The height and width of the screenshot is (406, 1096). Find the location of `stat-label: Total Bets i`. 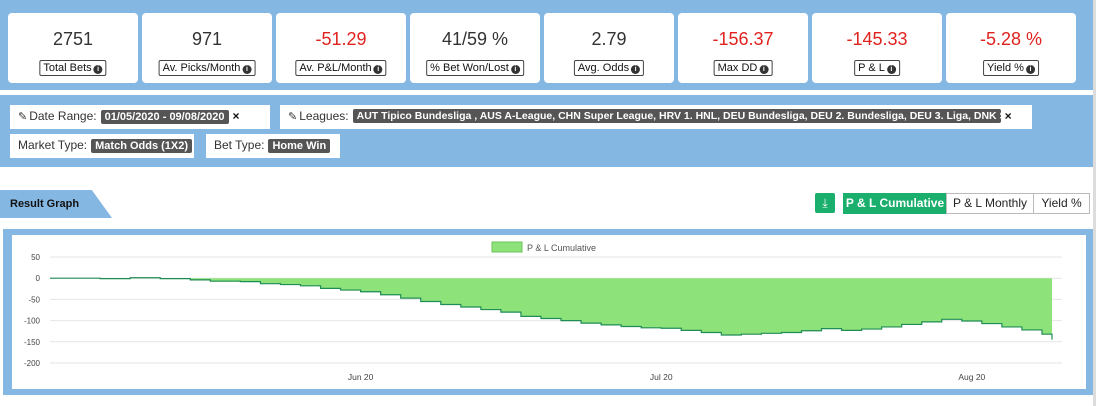

stat-label: Total Bets i is located at coordinates (73, 68).